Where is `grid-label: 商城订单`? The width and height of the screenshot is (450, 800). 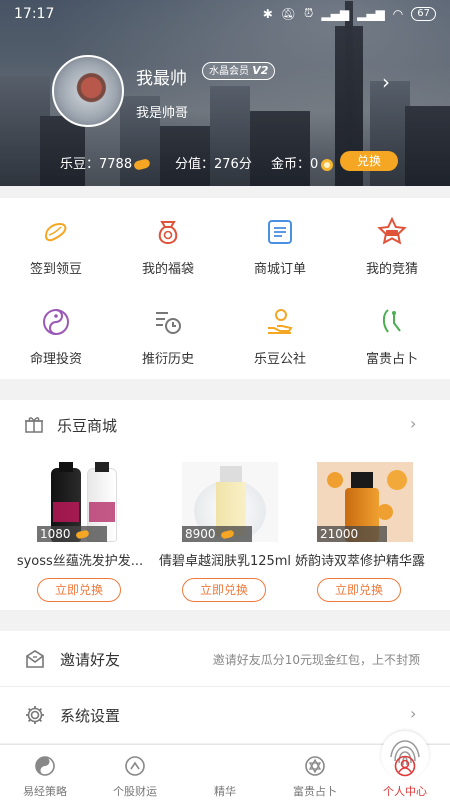 grid-label: 商城订单 is located at coordinates (279, 269).